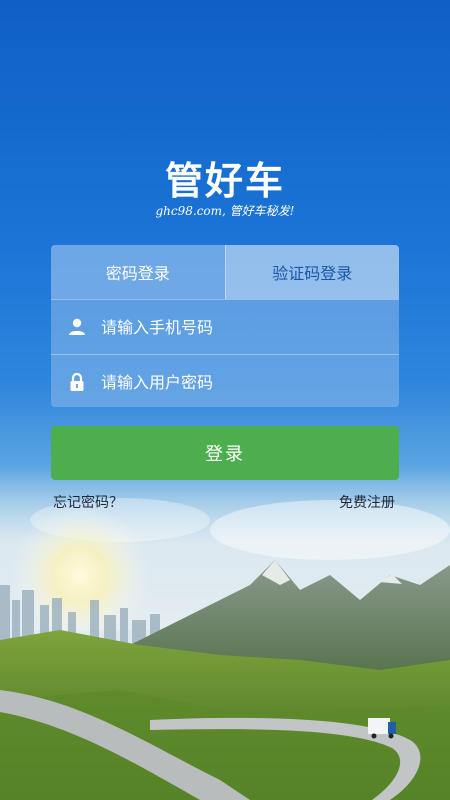 The width and height of the screenshot is (450, 800). Describe the element at coordinates (88, 502) in the screenshot. I see `forgot-password-link: 忘记密码？` at that location.